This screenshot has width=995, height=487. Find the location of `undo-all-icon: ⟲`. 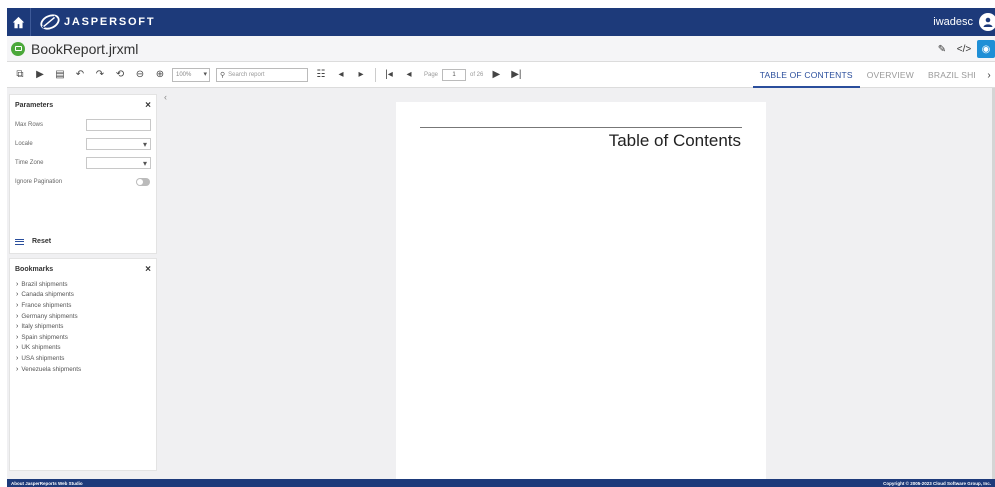

undo-all-icon: ⟲ is located at coordinates (120, 75).